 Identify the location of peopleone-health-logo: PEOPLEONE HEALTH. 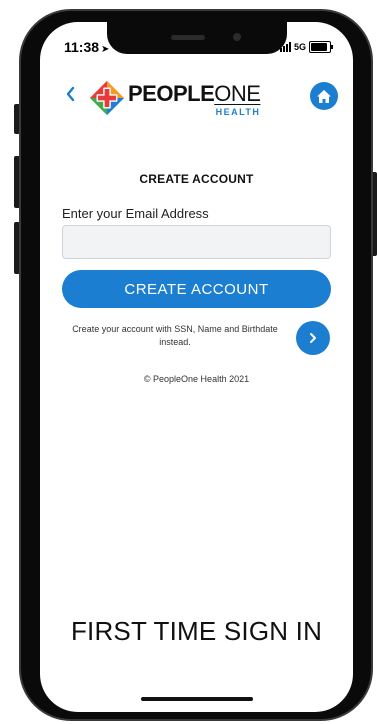
(174, 98).